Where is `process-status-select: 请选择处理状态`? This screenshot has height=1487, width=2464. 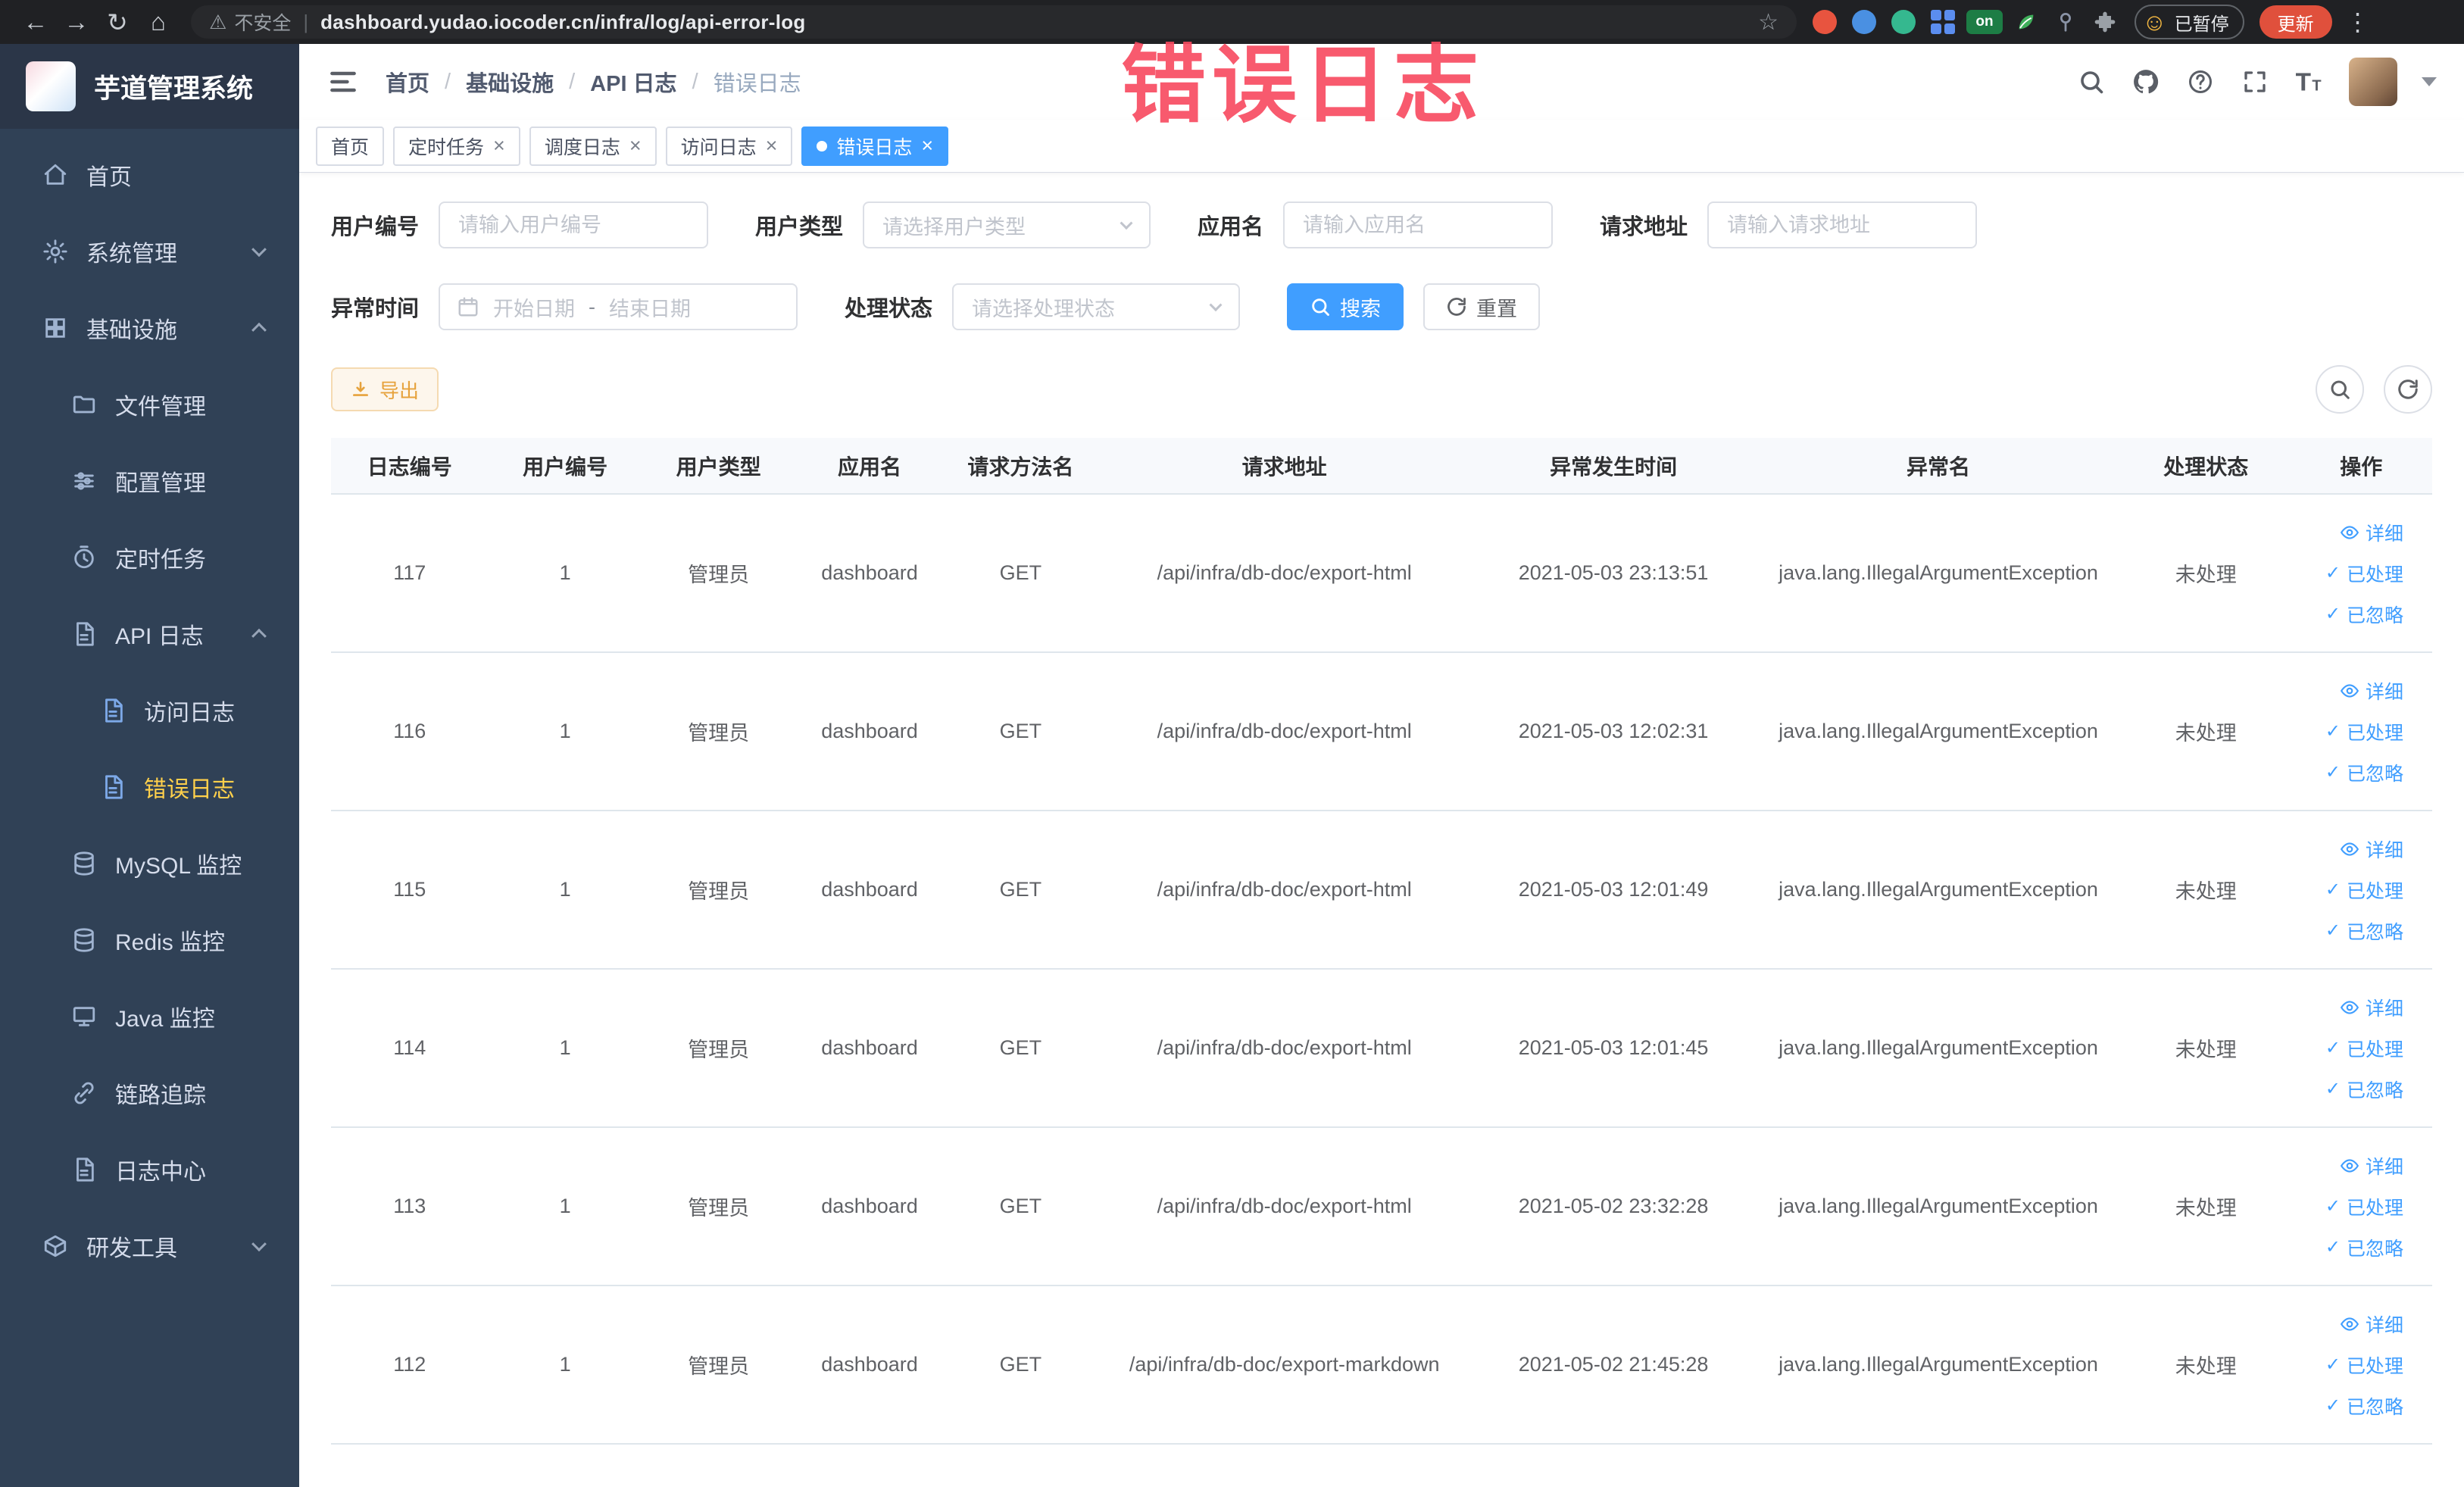
process-status-select: 请选择处理状态 is located at coordinates (1096, 306).